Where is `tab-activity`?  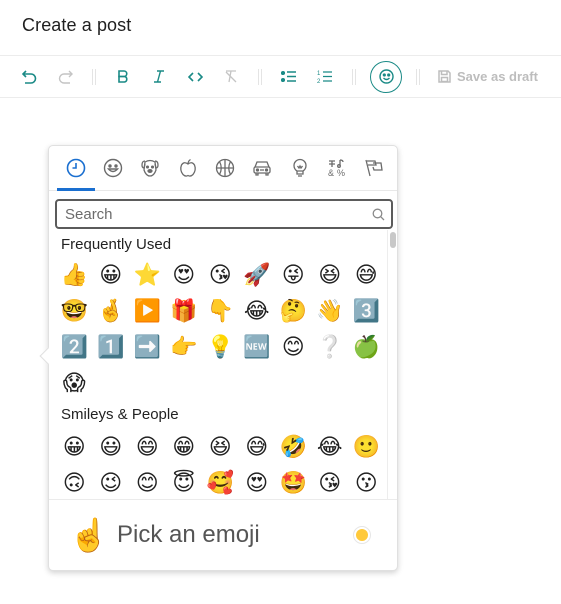 tab-activity is located at coordinates (224, 167).